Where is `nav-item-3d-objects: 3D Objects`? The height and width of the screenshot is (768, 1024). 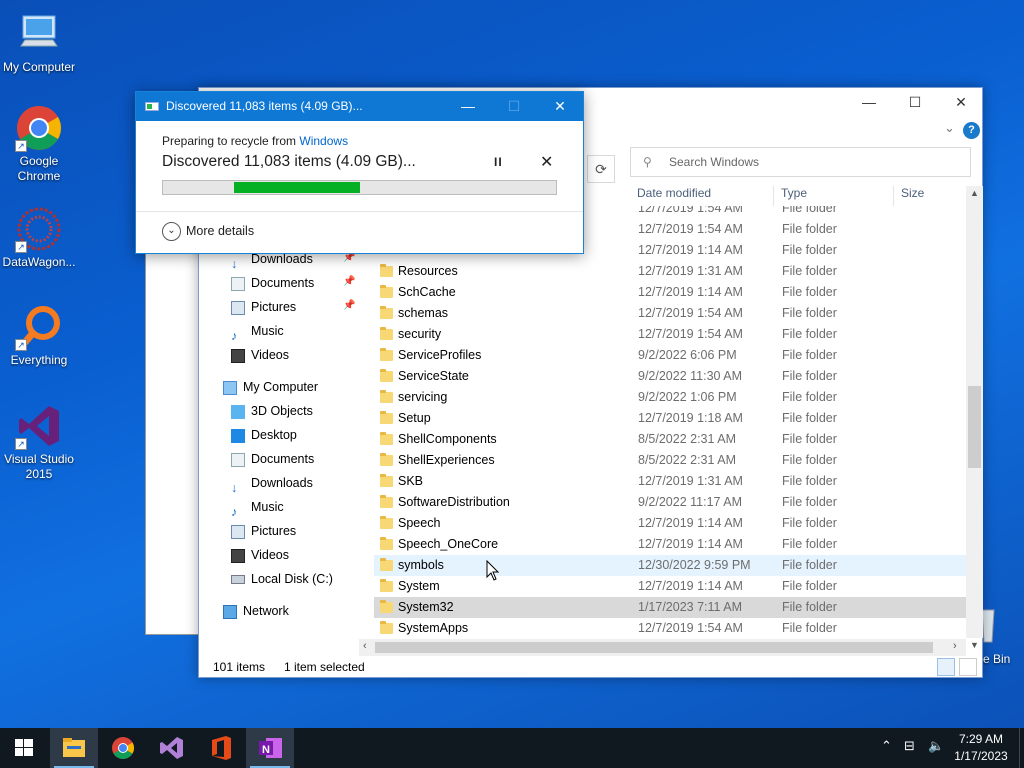 nav-item-3d-objects: 3D Objects is located at coordinates (272, 411).